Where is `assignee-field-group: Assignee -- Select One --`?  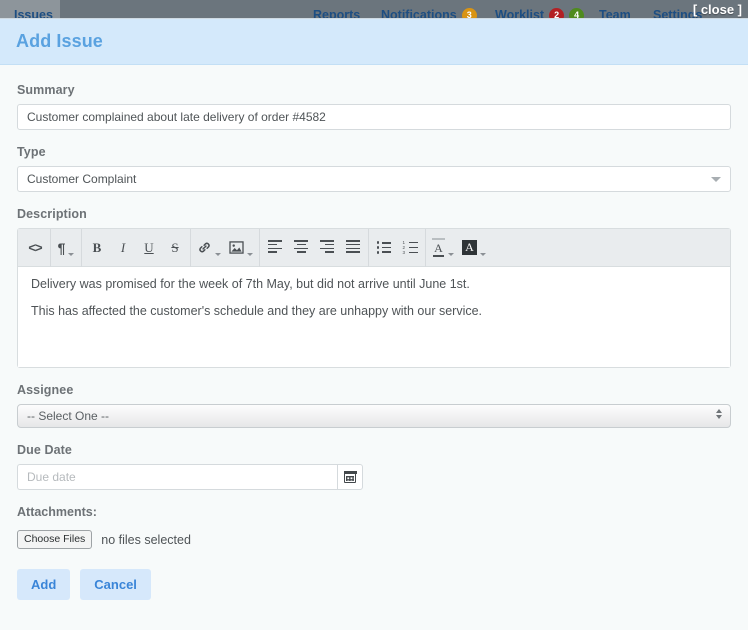
assignee-field-group: Assignee -- Select One -- is located at coordinates (374, 405).